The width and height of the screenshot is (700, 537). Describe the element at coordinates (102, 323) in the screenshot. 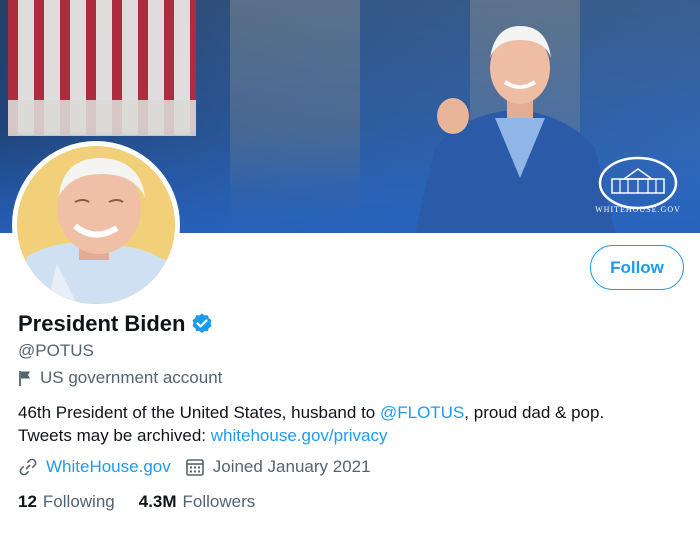

I see `display-name: President Biden` at that location.